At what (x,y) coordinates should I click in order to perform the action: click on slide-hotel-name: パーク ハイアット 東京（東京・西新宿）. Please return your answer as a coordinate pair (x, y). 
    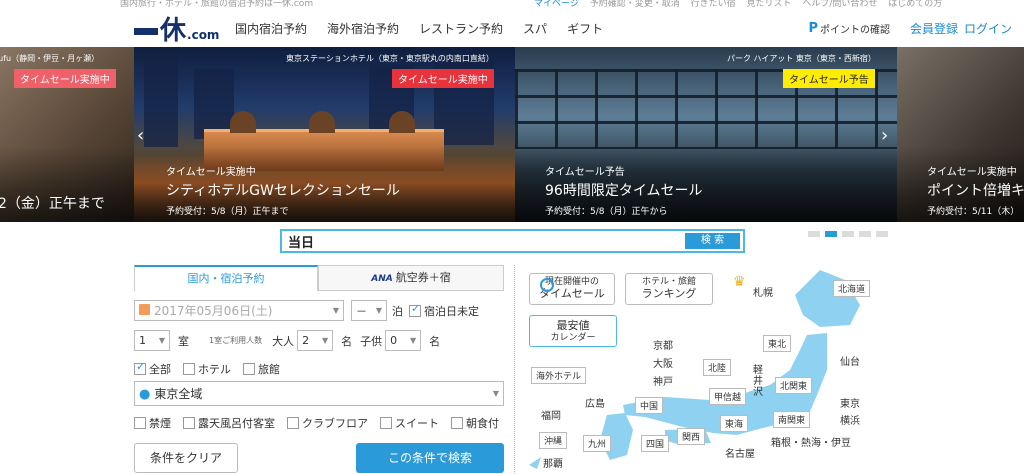
    Looking at the image, I should click on (801, 58).